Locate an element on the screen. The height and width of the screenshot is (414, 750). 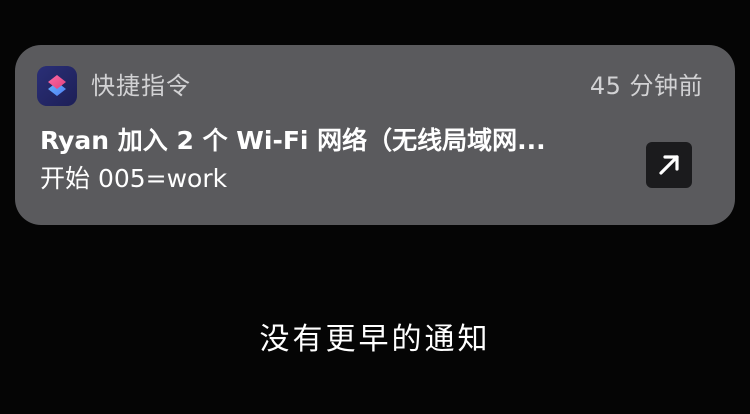
arrow-up-right-icon is located at coordinates (669, 165).